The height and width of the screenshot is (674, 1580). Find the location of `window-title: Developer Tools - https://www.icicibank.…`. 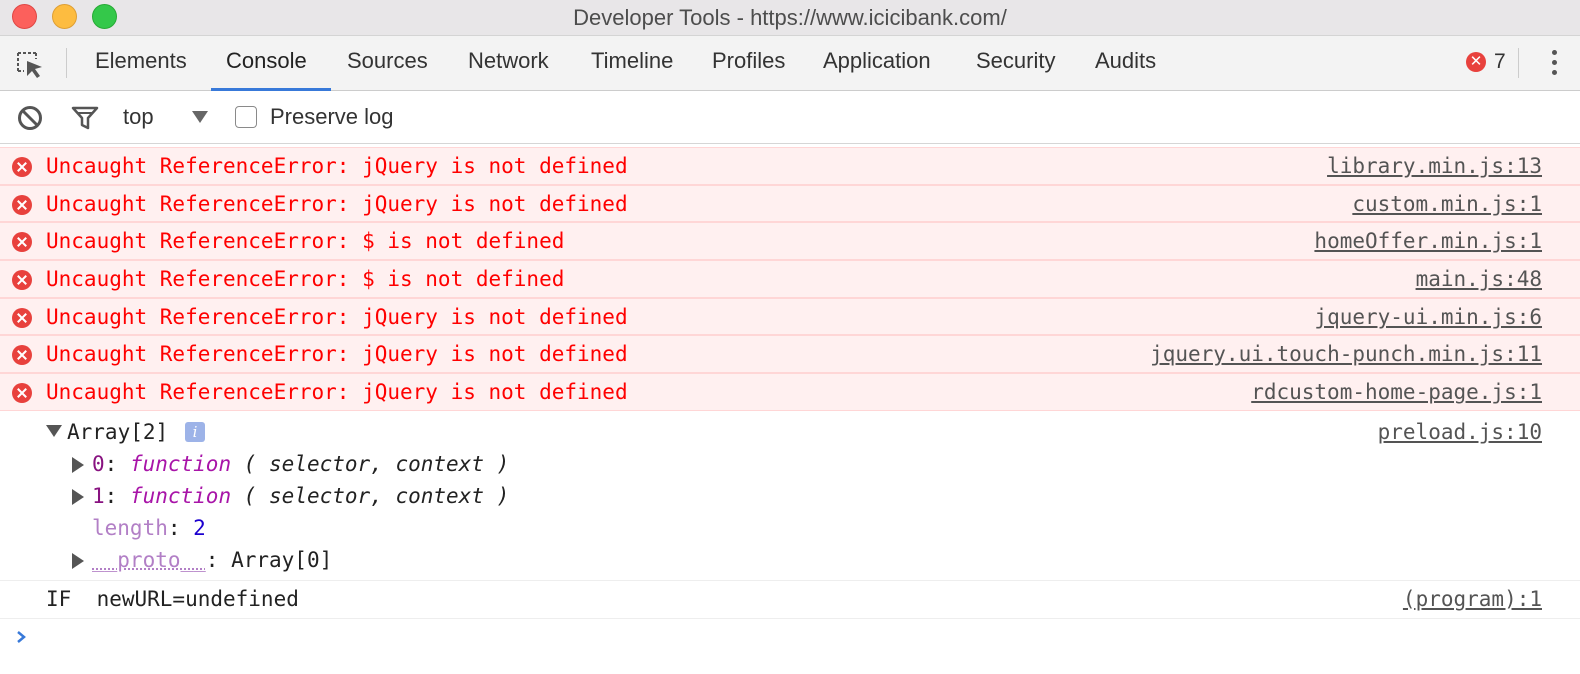

window-title: Developer Tools - https://www.icicibank.… is located at coordinates (790, 17).